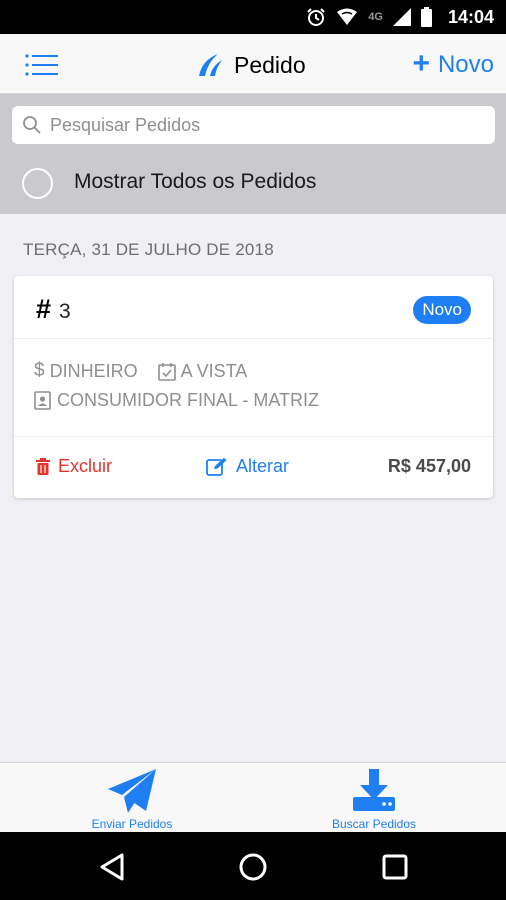  Describe the element at coordinates (374, 824) in the screenshot. I see `tab-fetch-label: Buscar Pedidos` at that location.